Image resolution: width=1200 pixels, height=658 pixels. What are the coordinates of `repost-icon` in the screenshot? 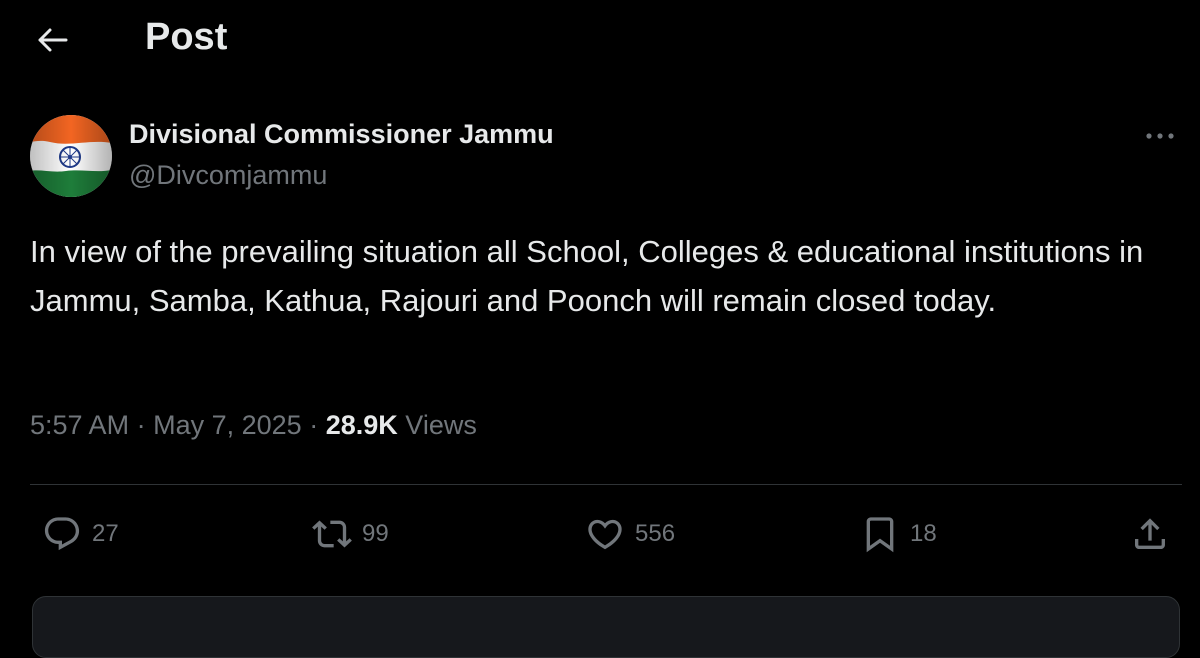 It's located at (332, 534).